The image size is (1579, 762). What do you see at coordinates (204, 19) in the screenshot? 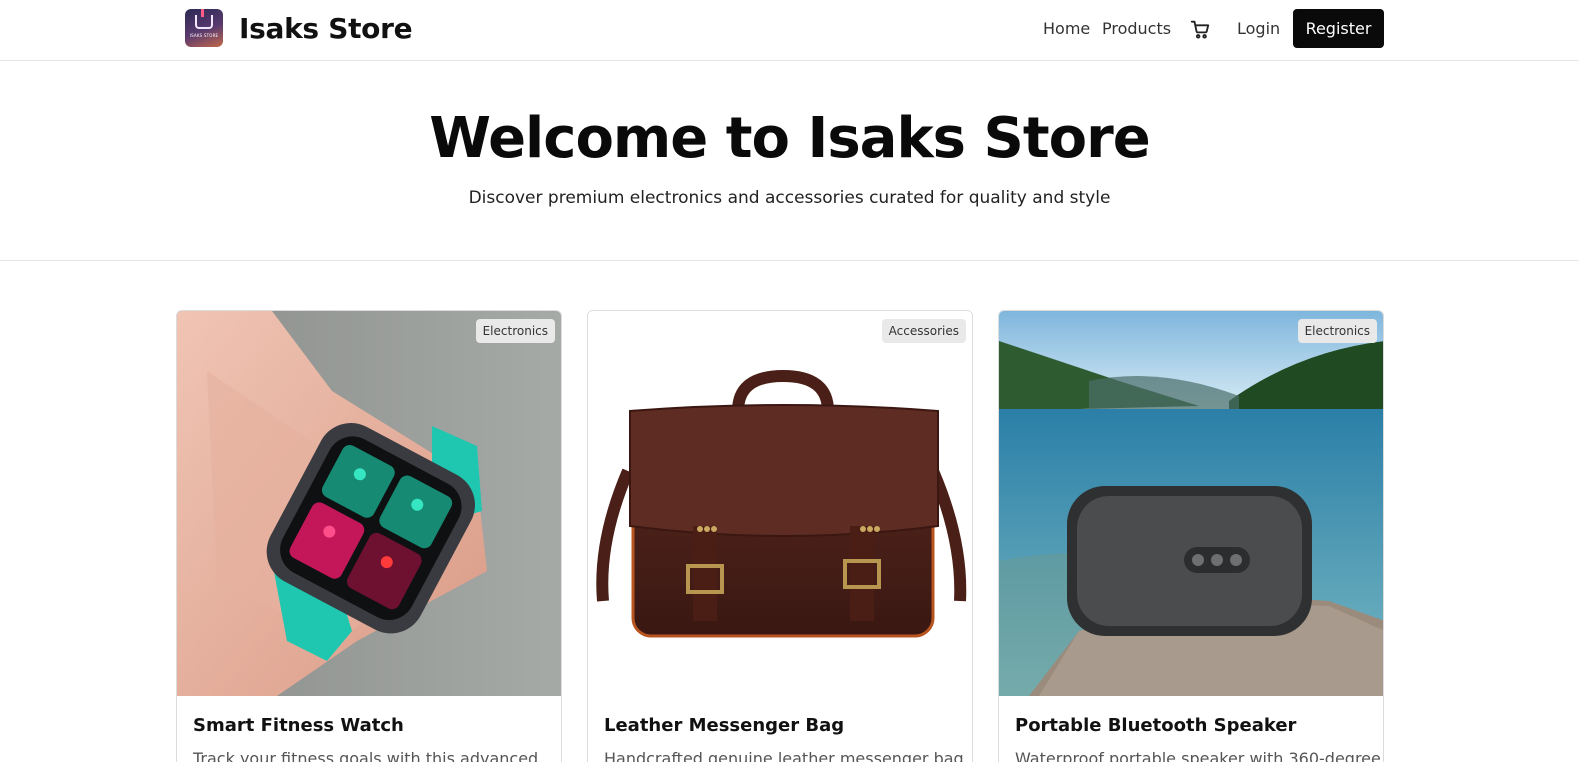
I see `logo-cart-icon` at bounding box center [204, 19].